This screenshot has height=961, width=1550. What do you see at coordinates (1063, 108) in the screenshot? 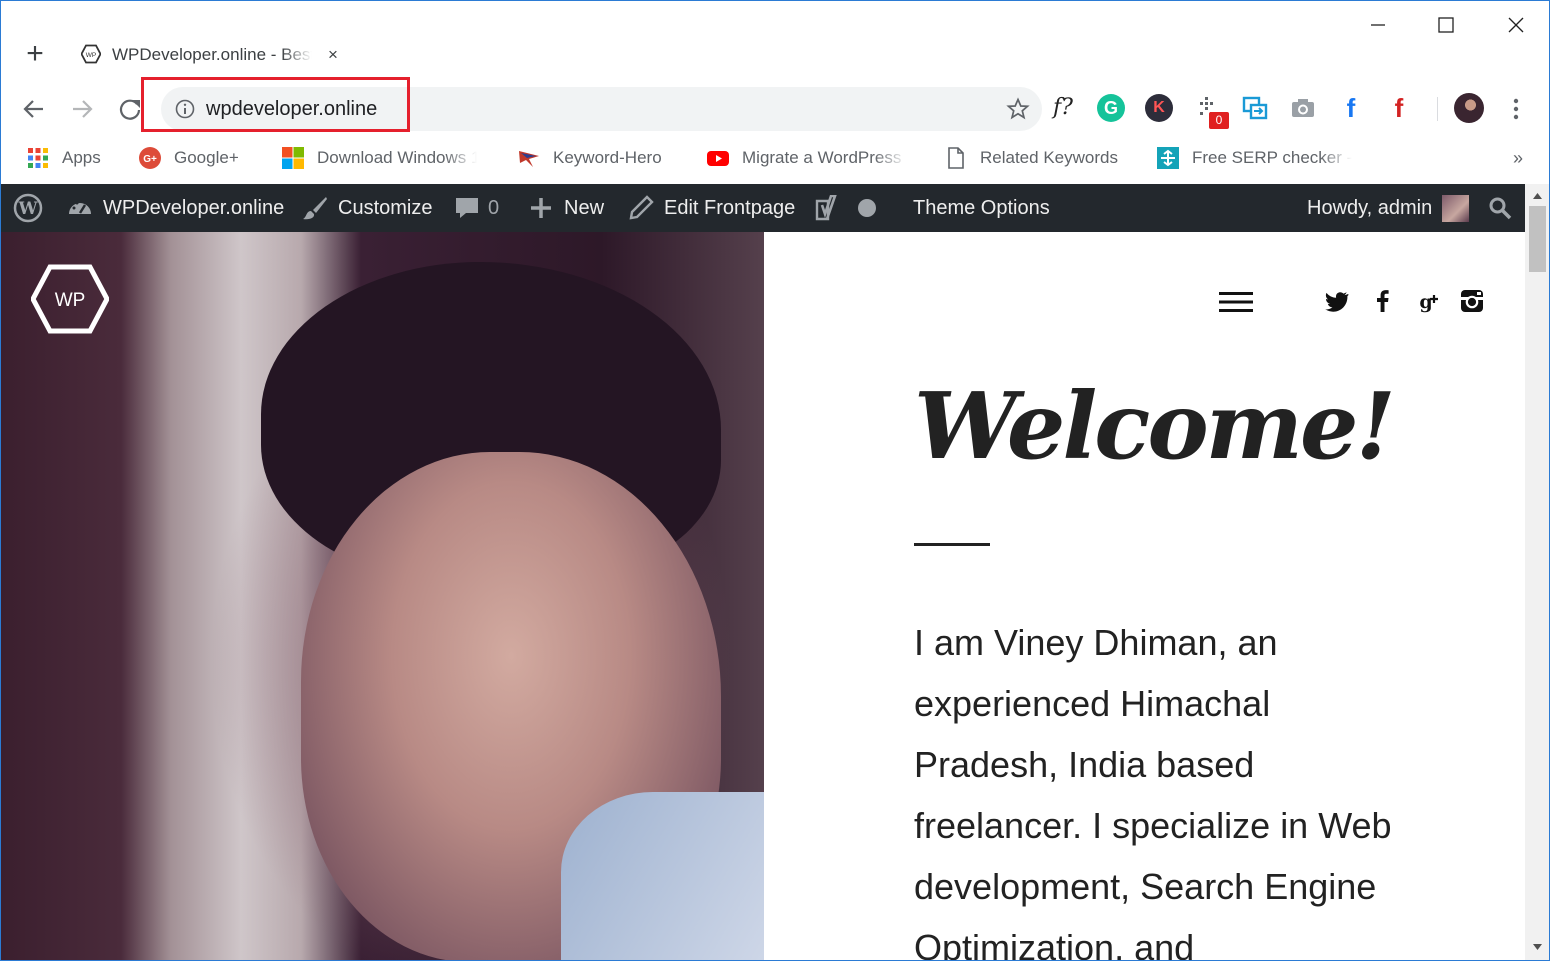
I see `fontface-ninja-icon: f?` at bounding box center [1063, 108].